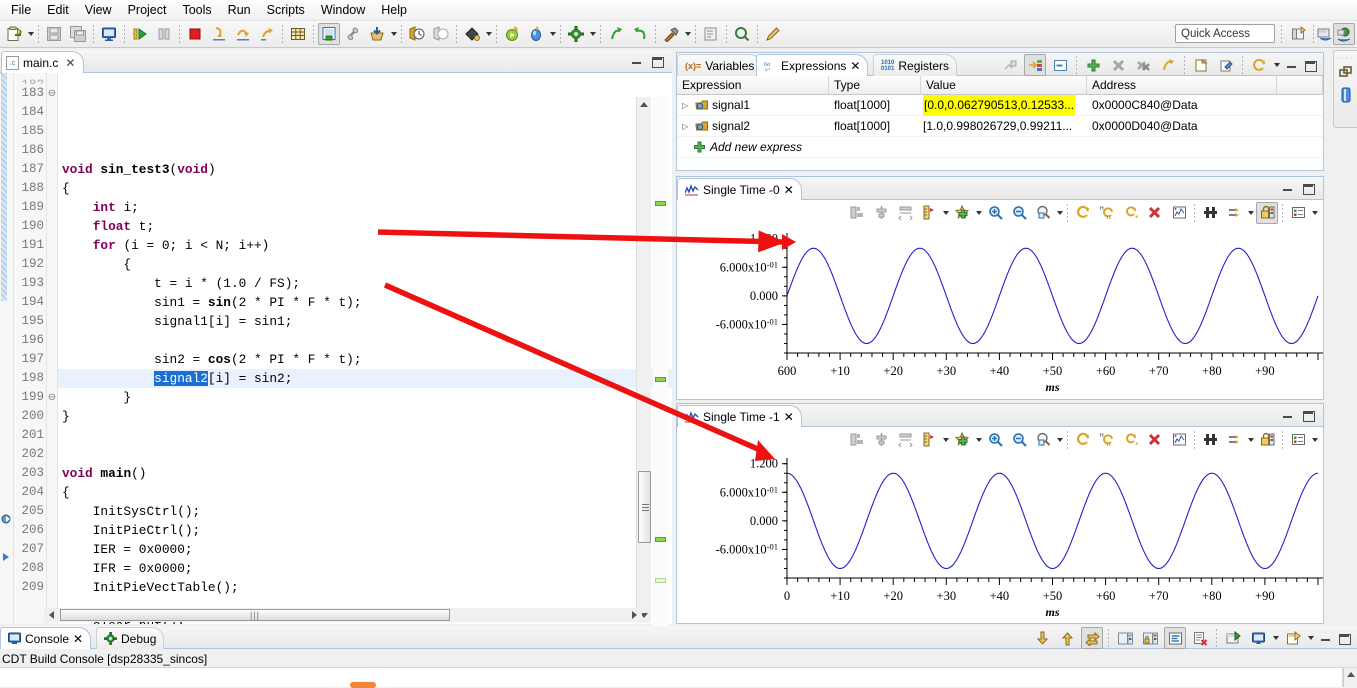  What do you see at coordinates (181, 378) in the screenshot?
I see `selected-token: signal2` at bounding box center [181, 378].